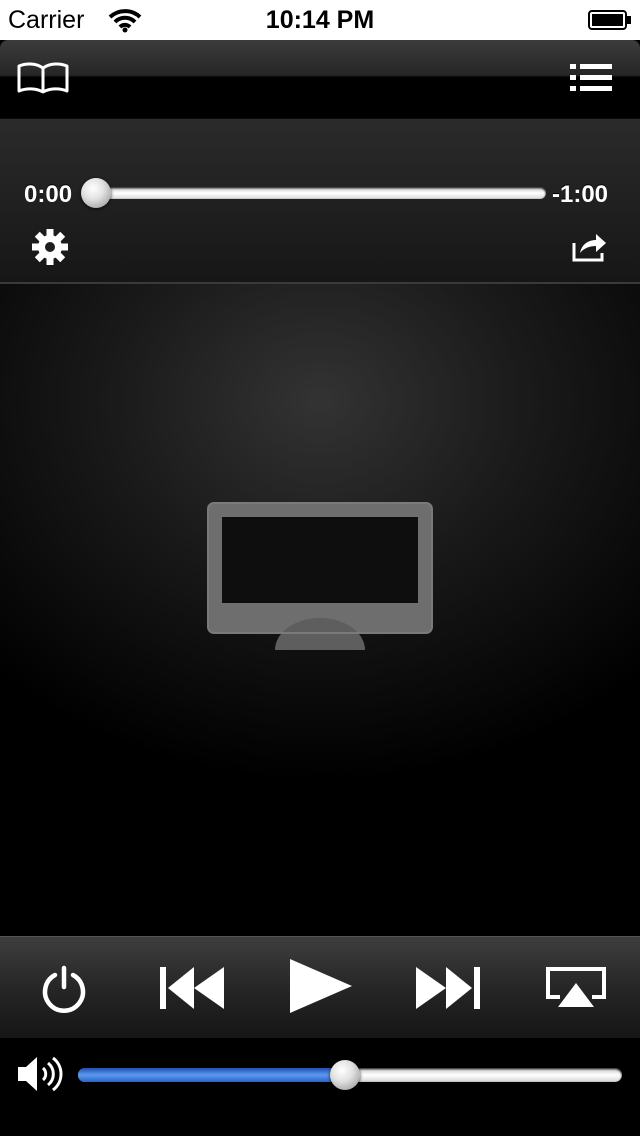 This screenshot has width=640, height=1136. What do you see at coordinates (64, 991) in the screenshot?
I see `power-icon` at bounding box center [64, 991].